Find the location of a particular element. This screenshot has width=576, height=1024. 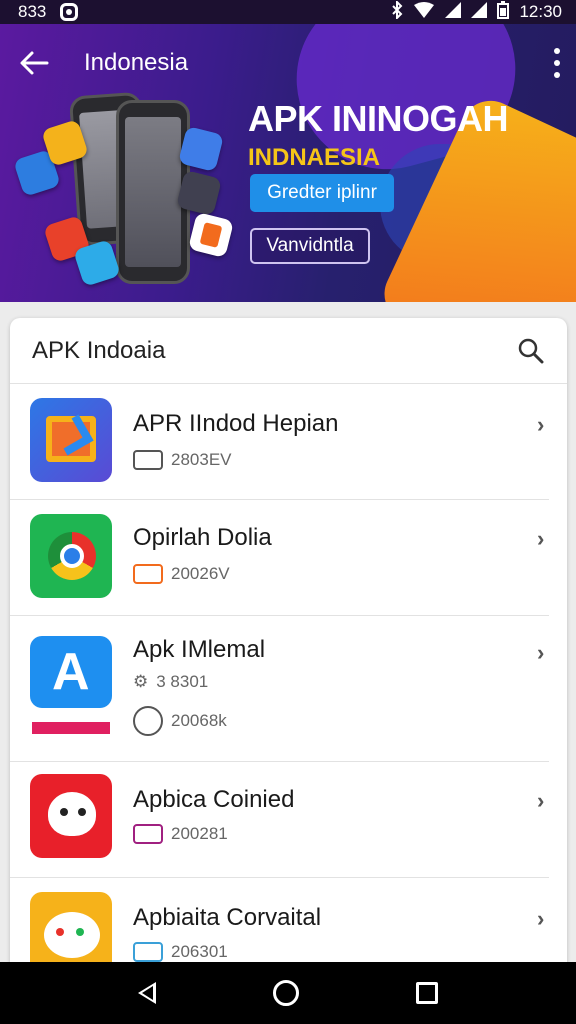

phones-illustration is located at coordinates (124, 192).